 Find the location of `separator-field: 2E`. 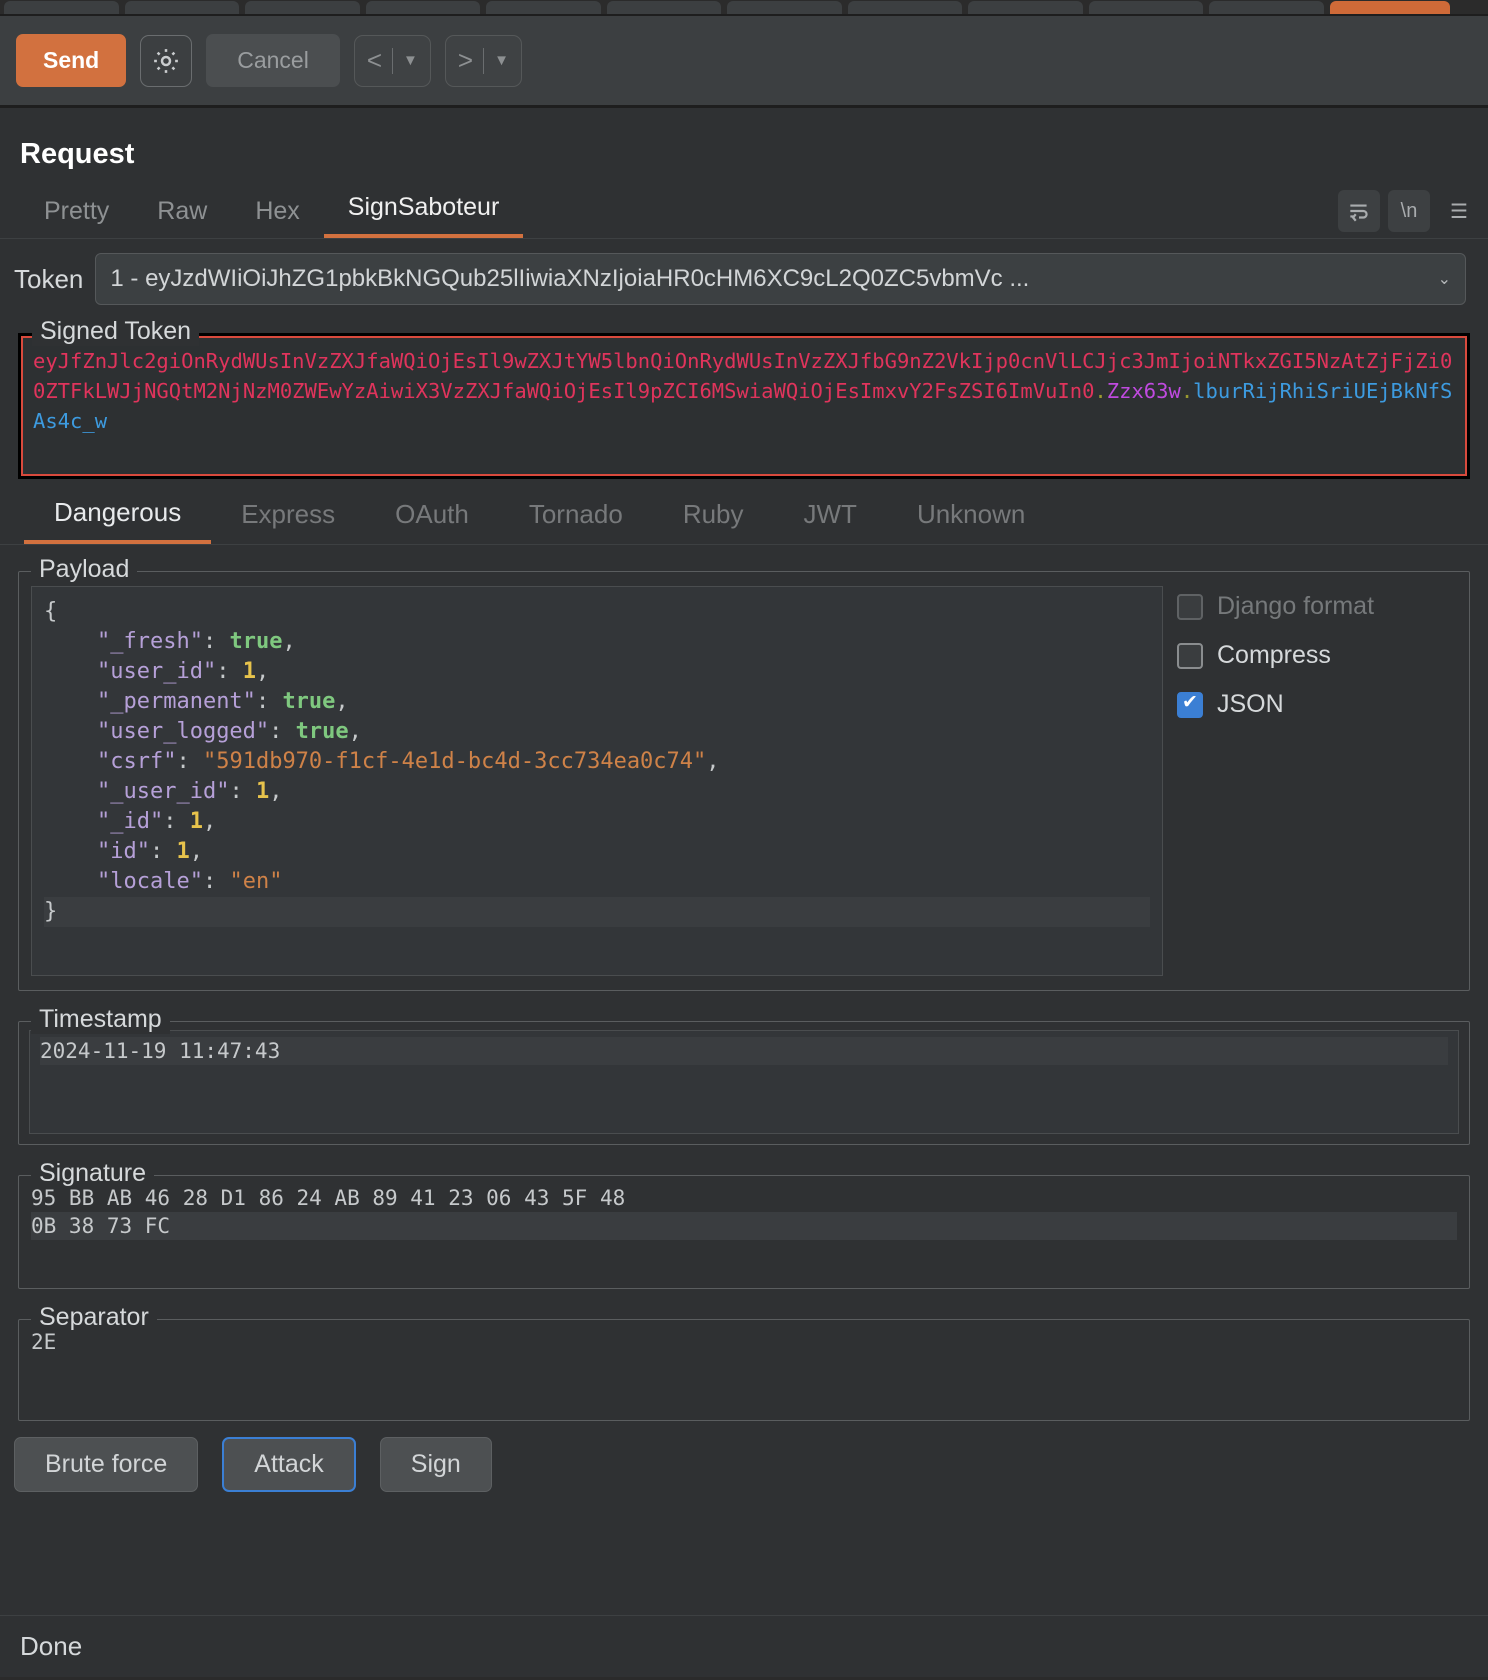

separator-field: 2E is located at coordinates (744, 1370).